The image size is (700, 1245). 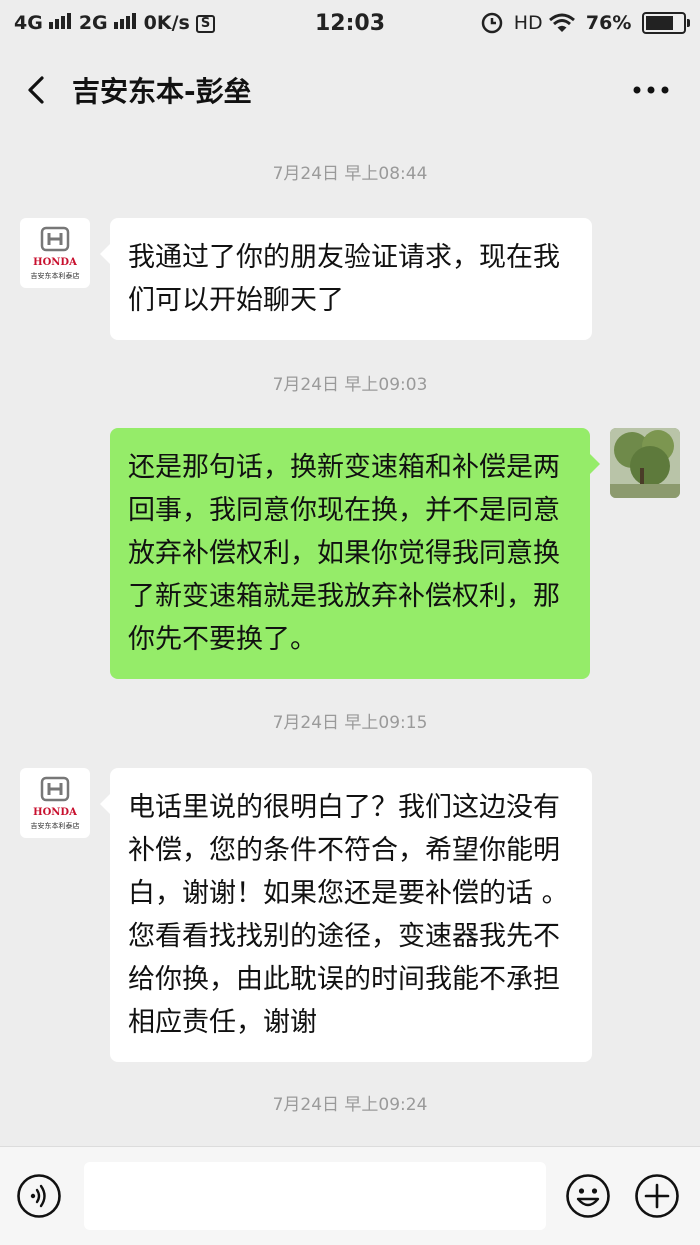 What do you see at coordinates (657, 1196) in the screenshot?
I see `plus-icon` at bounding box center [657, 1196].